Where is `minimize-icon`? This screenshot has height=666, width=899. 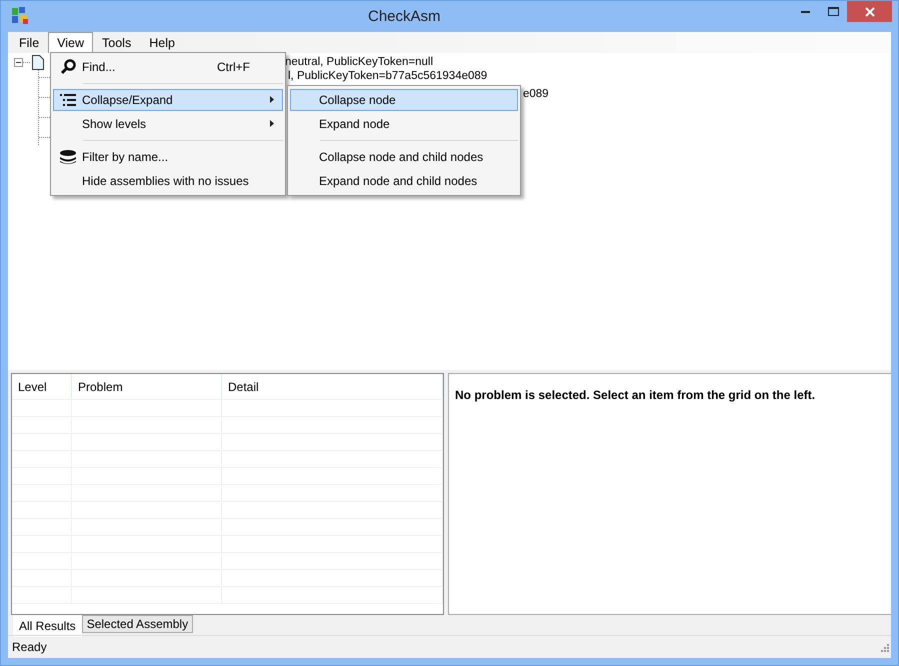
minimize-icon is located at coordinates (805, 11).